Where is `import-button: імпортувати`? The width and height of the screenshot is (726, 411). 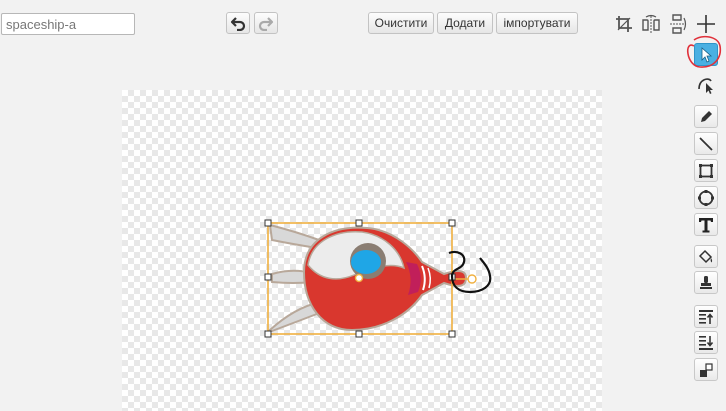
import-button: імпортувати is located at coordinates (537, 23).